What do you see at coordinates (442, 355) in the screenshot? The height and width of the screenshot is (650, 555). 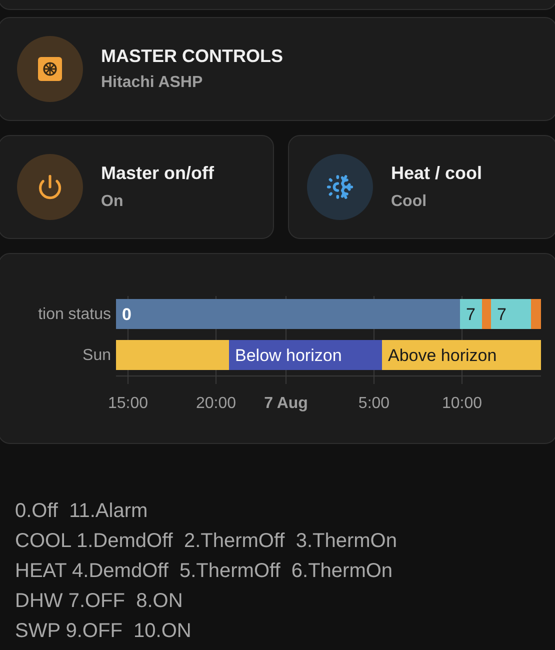 I see `segment-label: Above horizon` at bounding box center [442, 355].